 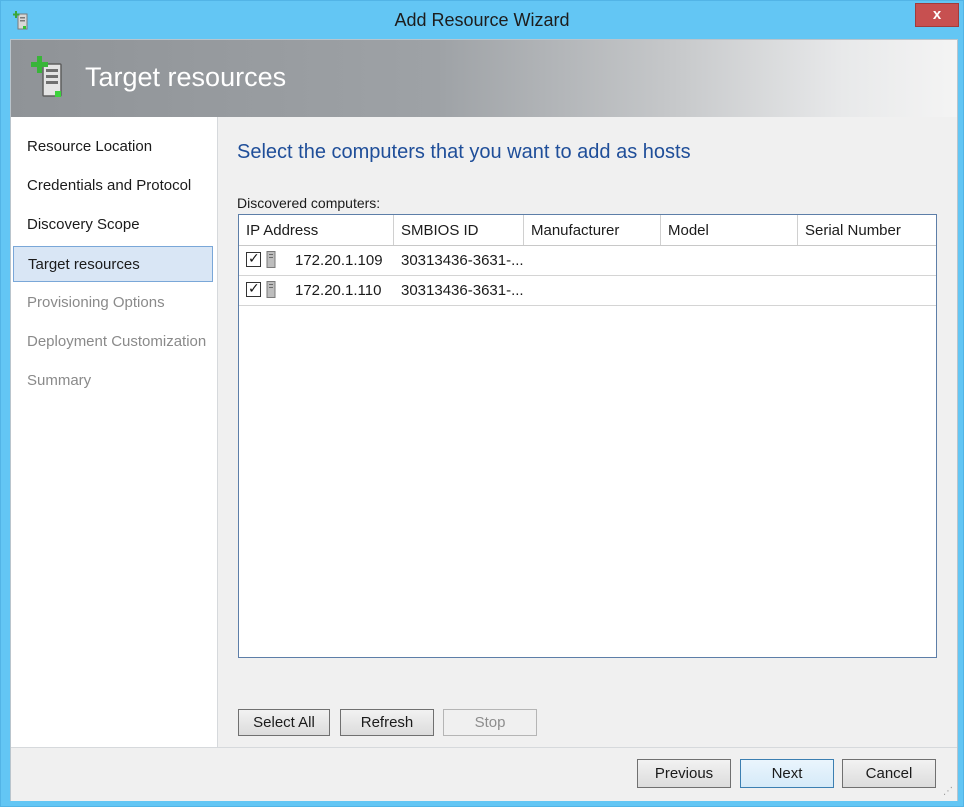 What do you see at coordinates (59, 380) in the screenshot?
I see `nav-item-summary: Summary` at bounding box center [59, 380].